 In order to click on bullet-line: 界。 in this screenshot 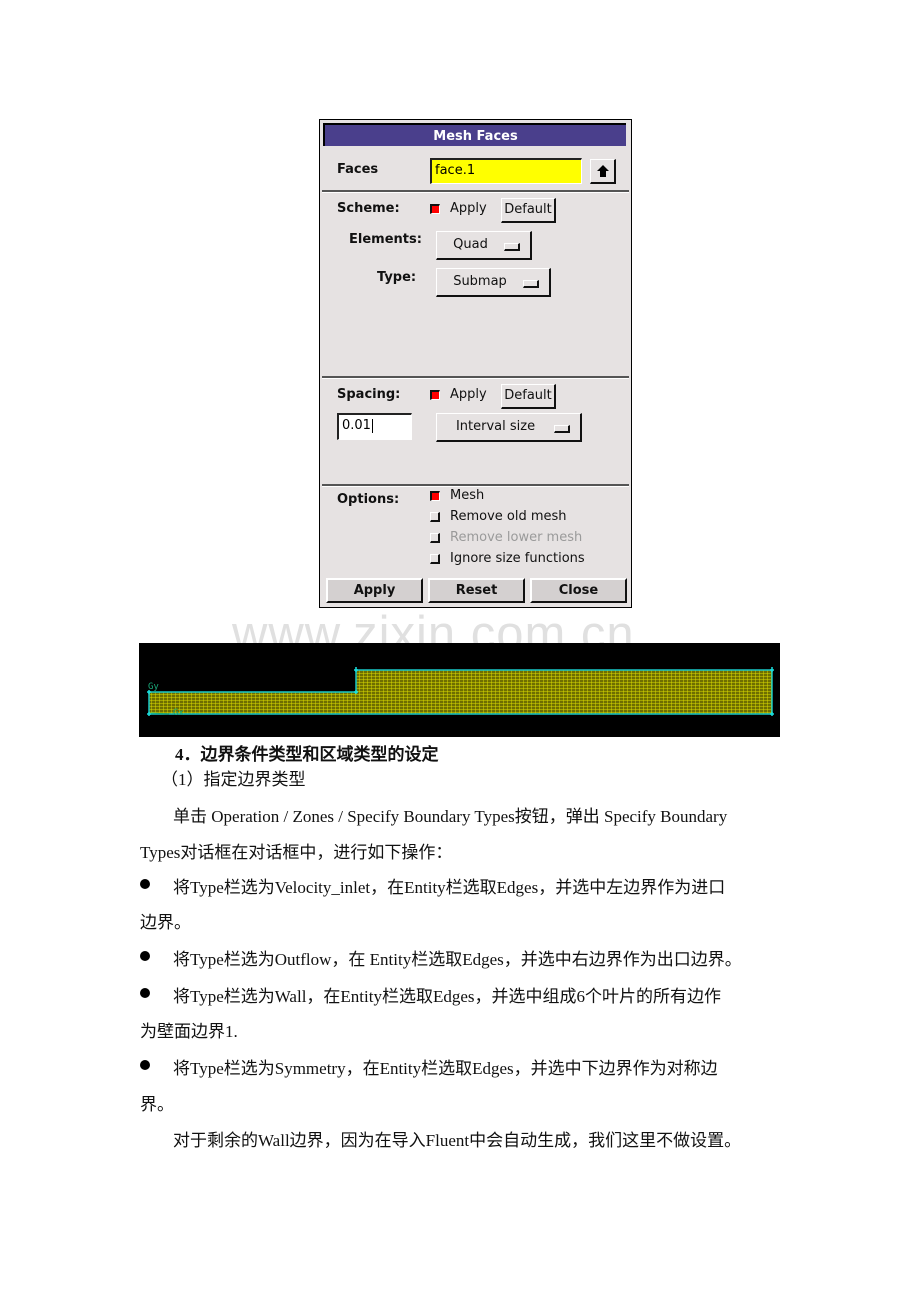, I will do `click(157, 1104)`.